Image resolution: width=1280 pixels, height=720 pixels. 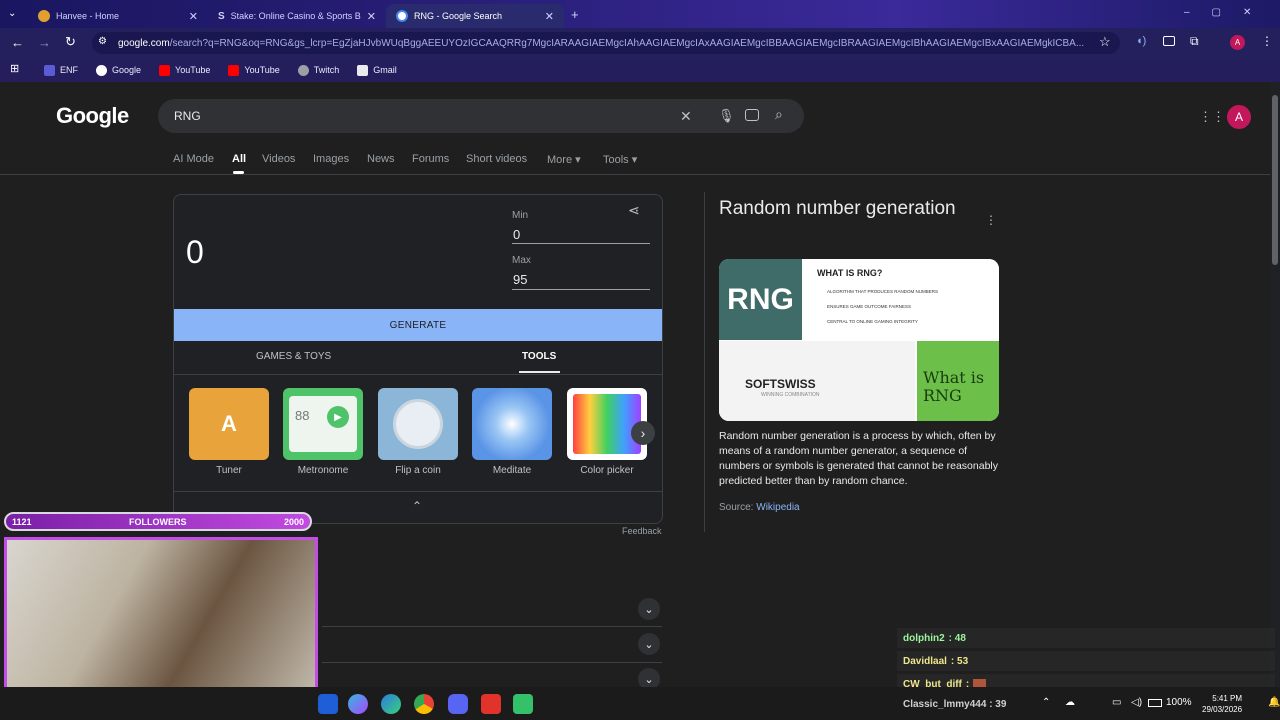 I want to click on window-controls: –▢✕, so click(x=1228, y=12).